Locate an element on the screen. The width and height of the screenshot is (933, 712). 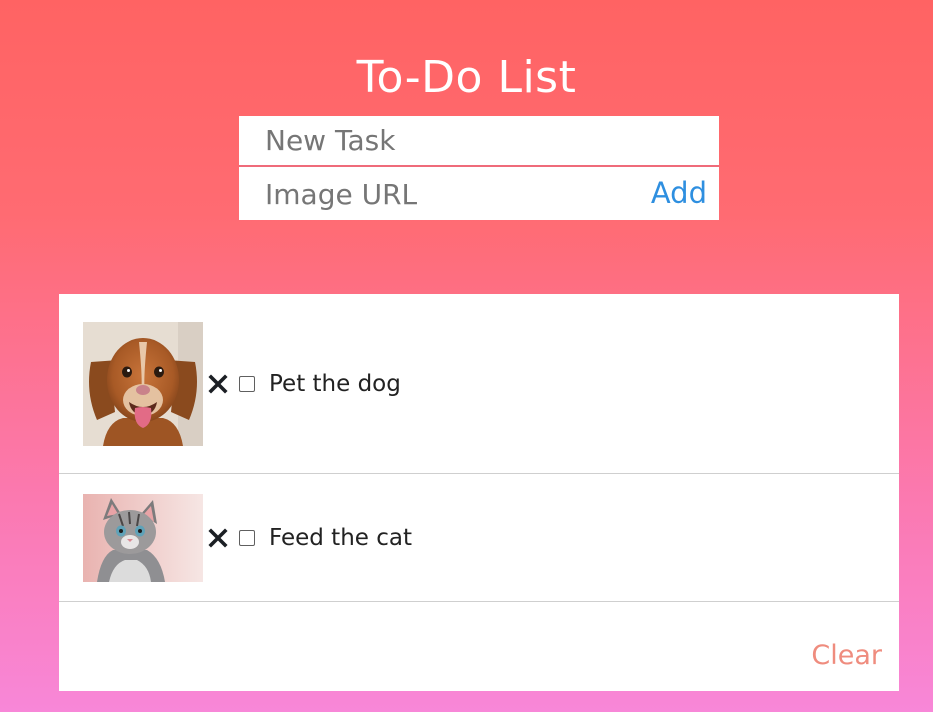
dog-photo-thumbnail is located at coordinates (143, 383).